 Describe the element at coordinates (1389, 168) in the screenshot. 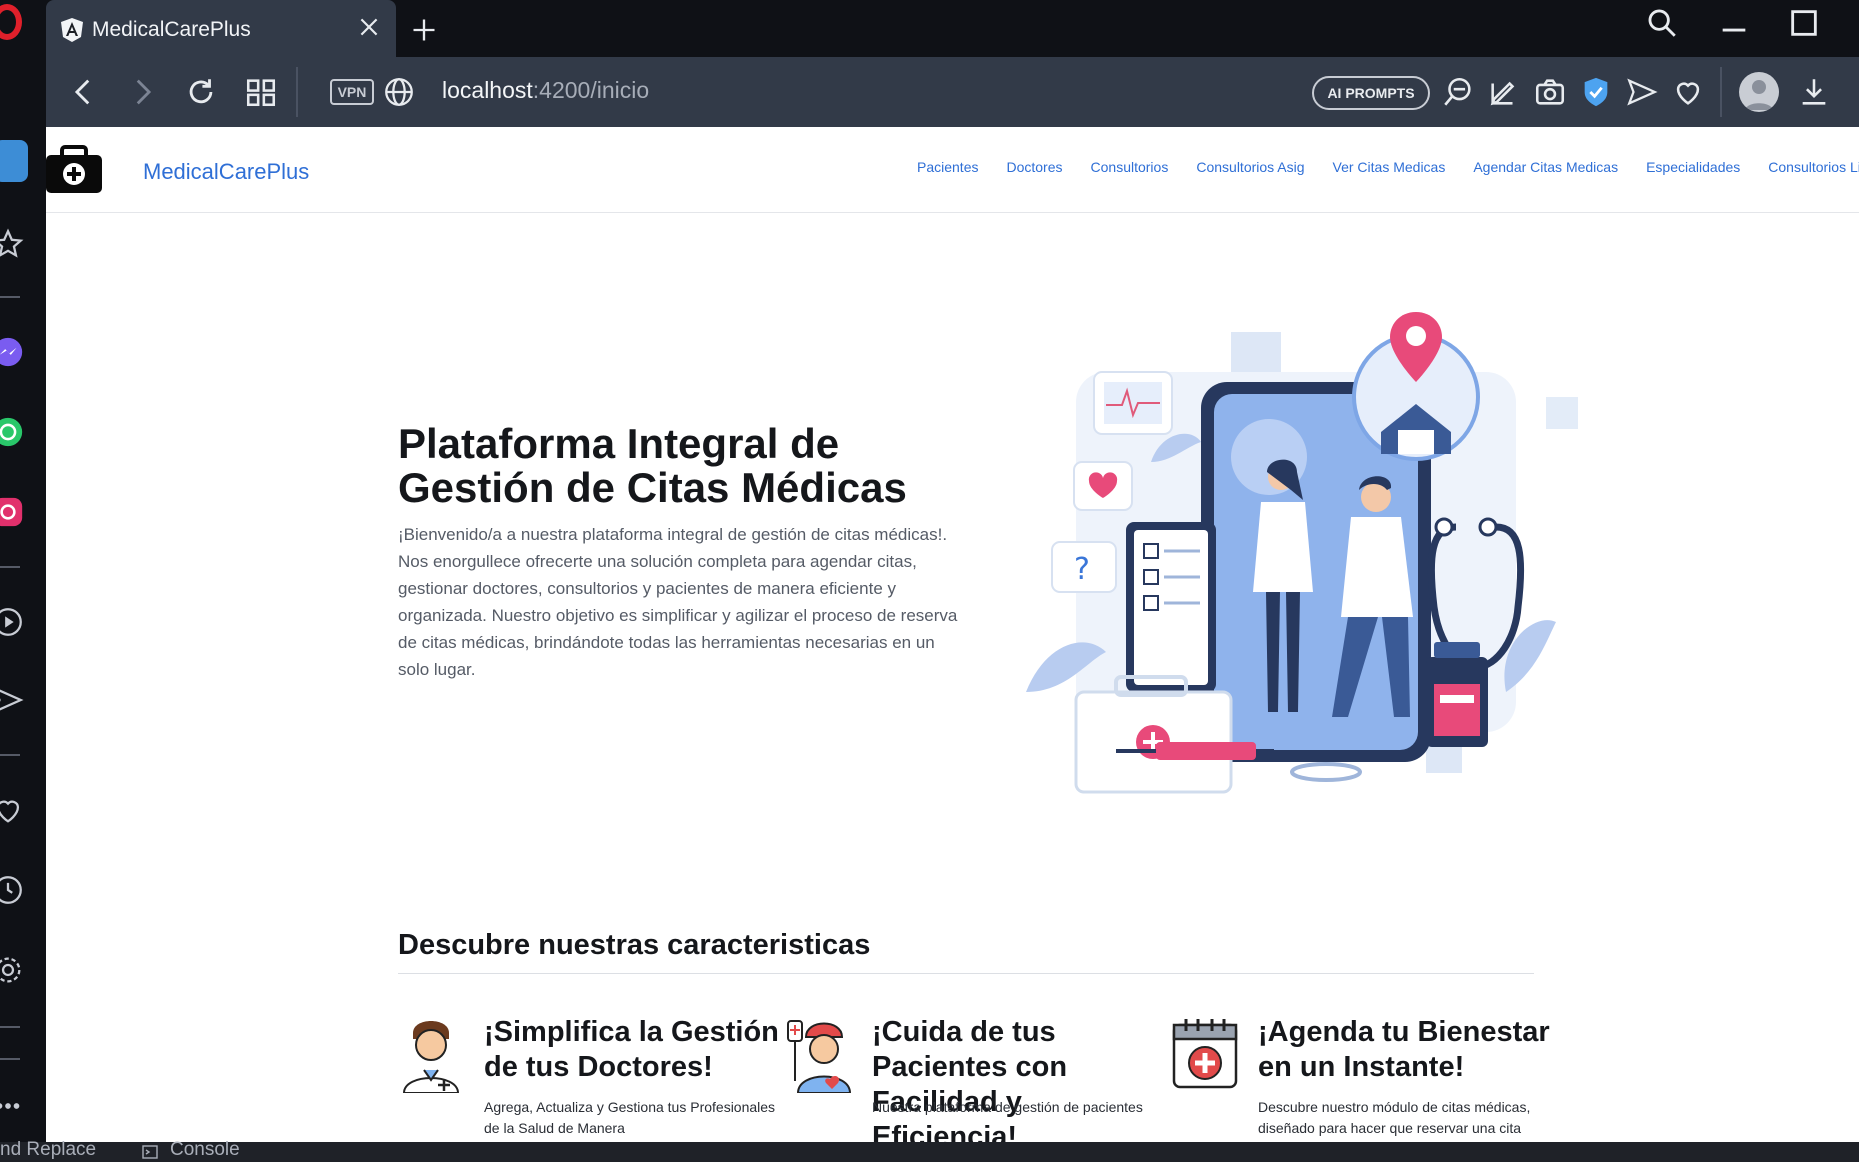

I see `nav-link-ver-citas: Ver Citas Medicas` at that location.